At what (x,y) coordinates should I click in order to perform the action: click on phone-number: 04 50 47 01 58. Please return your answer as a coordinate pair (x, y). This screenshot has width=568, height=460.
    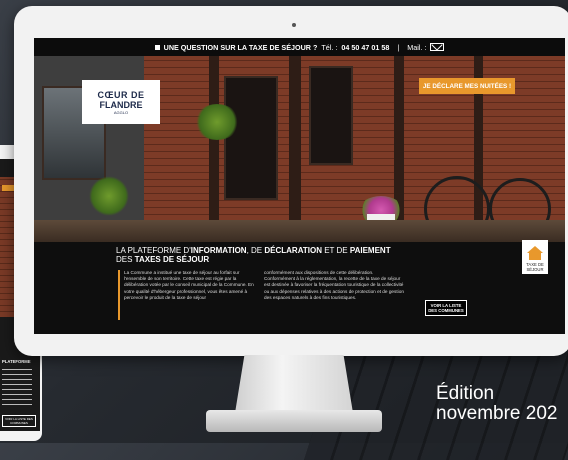
    Looking at the image, I should click on (365, 47).